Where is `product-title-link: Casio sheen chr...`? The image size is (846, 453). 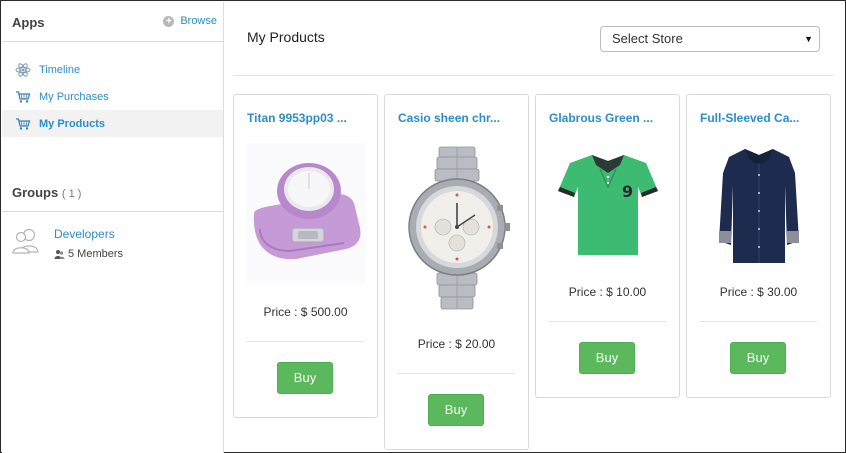 product-title-link: Casio sheen chr... is located at coordinates (459, 118).